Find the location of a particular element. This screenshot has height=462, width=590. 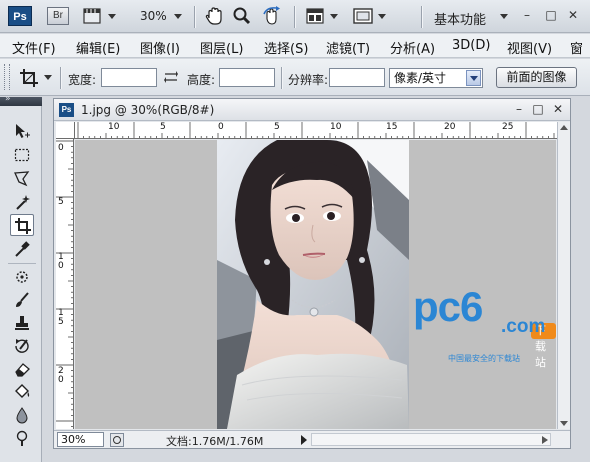

menu-view: 视图(V) is located at coordinates (529, 47).